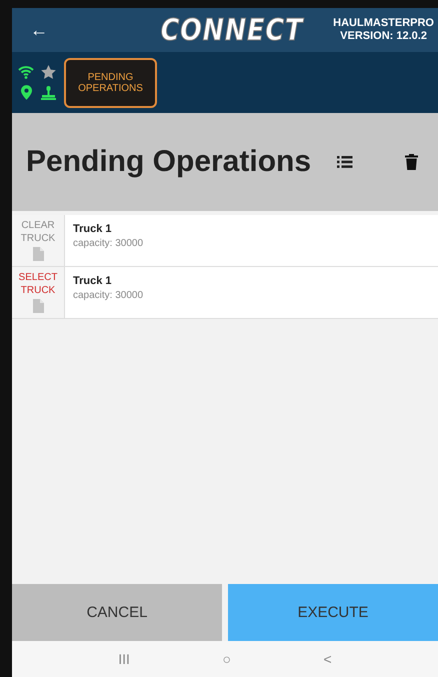 The image size is (438, 677). I want to click on home-button: ○, so click(226, 659).